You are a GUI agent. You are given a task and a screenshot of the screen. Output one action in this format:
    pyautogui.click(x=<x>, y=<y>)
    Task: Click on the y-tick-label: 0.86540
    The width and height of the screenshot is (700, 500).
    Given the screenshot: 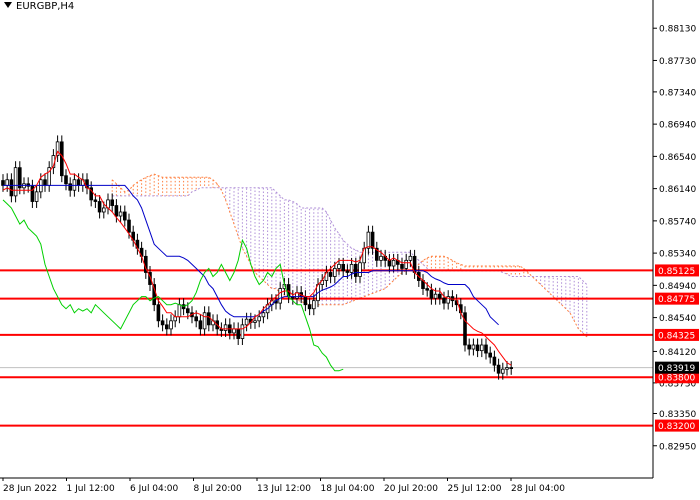 What is the action you would take?
    pyautogui.click(x=677, y=158)
    